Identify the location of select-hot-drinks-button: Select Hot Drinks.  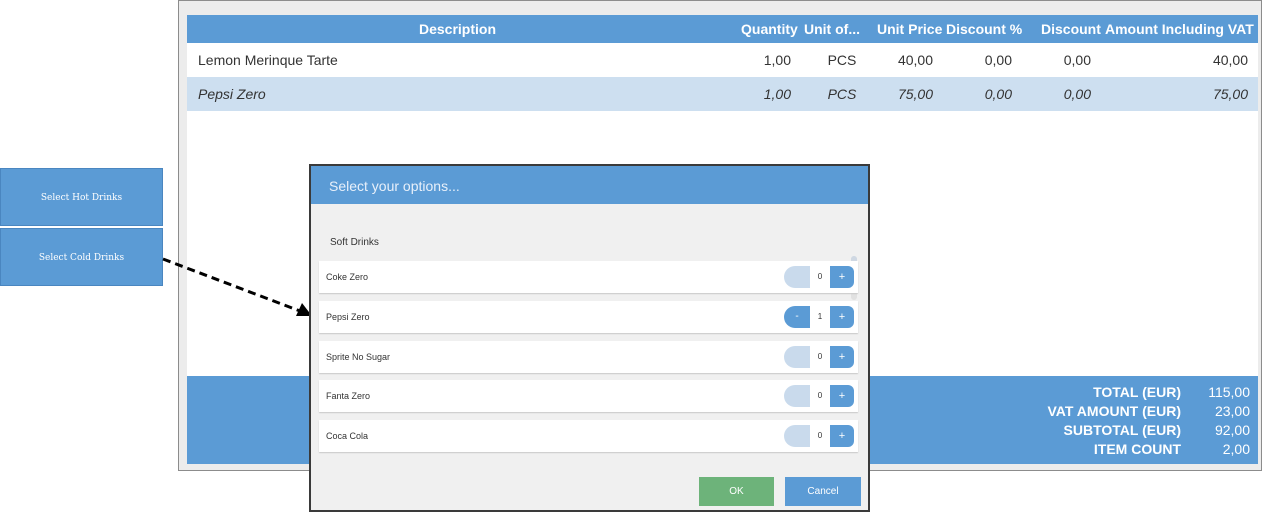
(81, 197).